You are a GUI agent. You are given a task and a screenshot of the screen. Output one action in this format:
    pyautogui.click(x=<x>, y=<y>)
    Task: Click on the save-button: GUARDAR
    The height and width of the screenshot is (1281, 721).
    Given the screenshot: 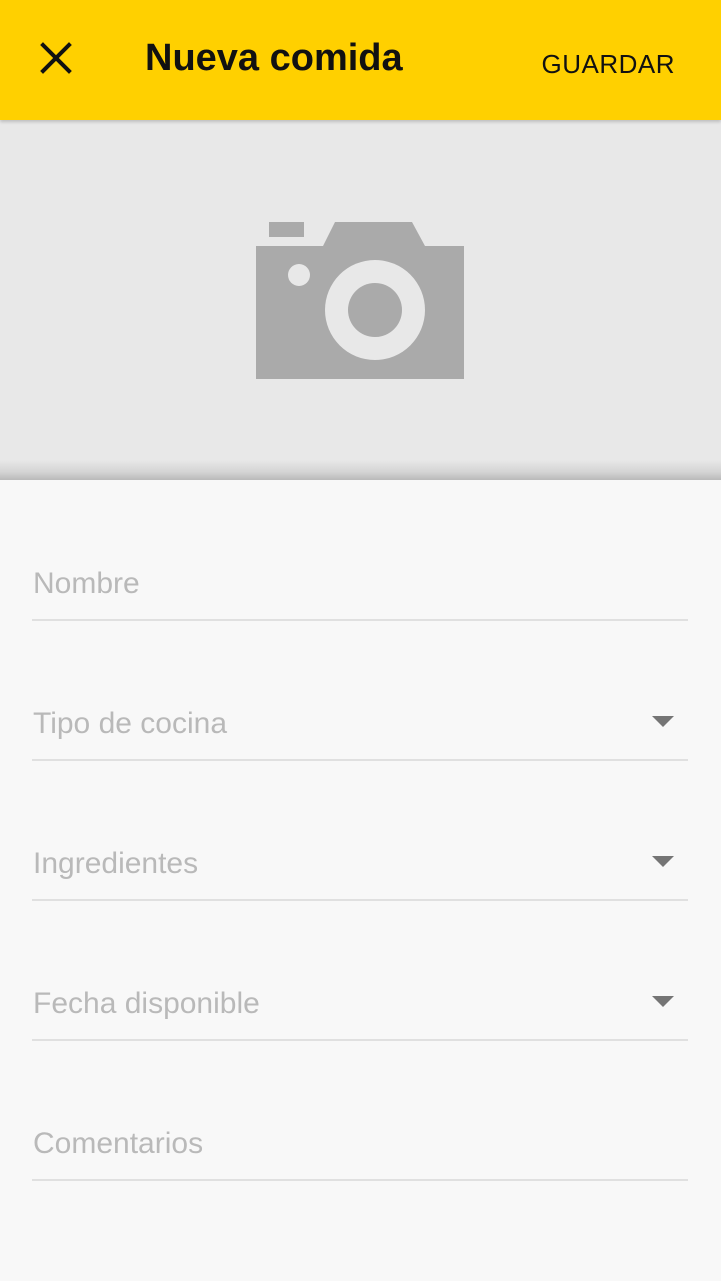 What is the action you would take?
    pyautogui.click(x=608, y=64)
    